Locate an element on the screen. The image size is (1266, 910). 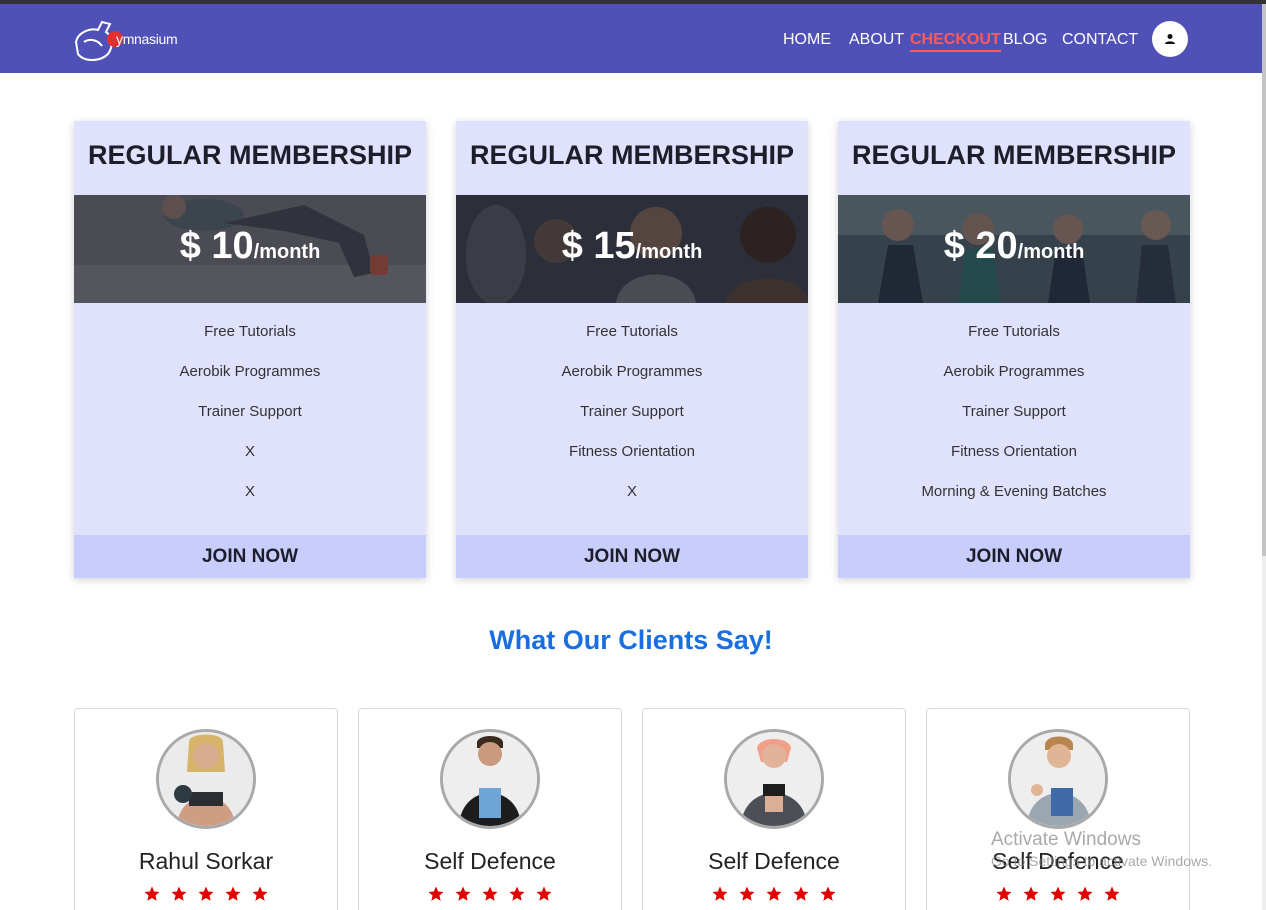
testimonial-card: Rahul Sorkar is located at coordinates (206, 809).